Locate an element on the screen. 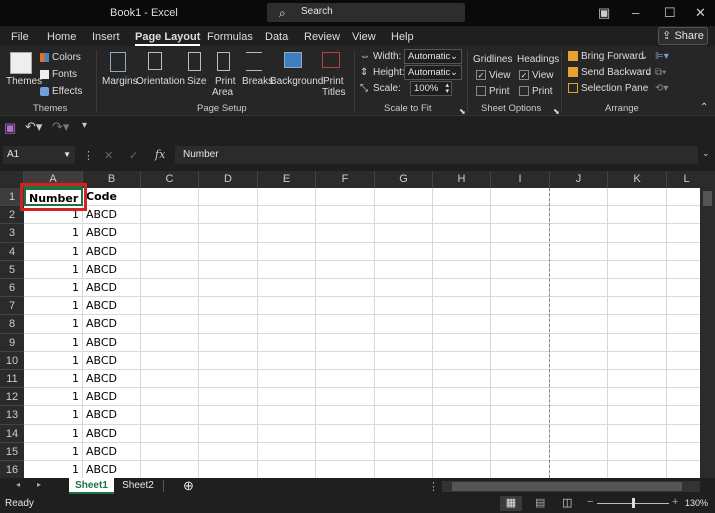 This screenshot has width=715, height=513. cell-A10: 1 is located at coordinates (53, 360).